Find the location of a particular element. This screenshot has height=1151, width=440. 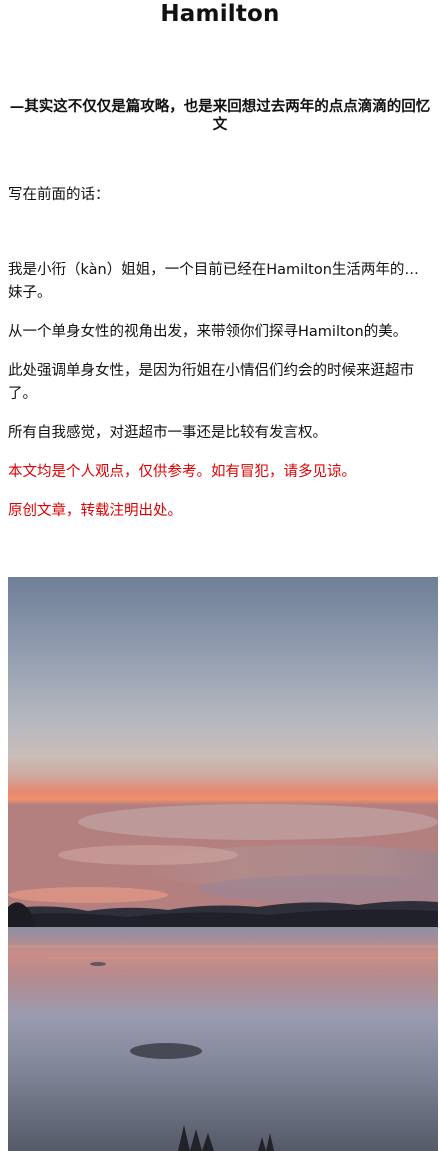

paragraph-self-intro: 我是小衎（kàn）姐姐，一个目前已经在Hamilton生活两年的…妹子。 is located at coordinates (213, 281).